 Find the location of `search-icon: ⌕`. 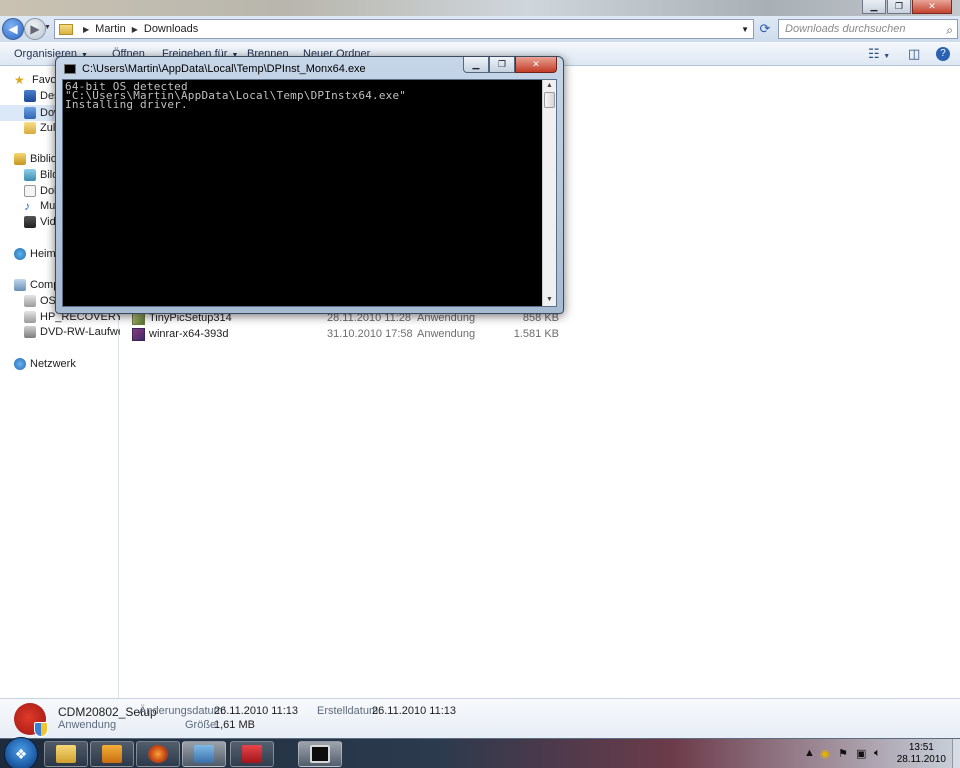

search-icon: ⌕ is located at coordinates (949, 30).